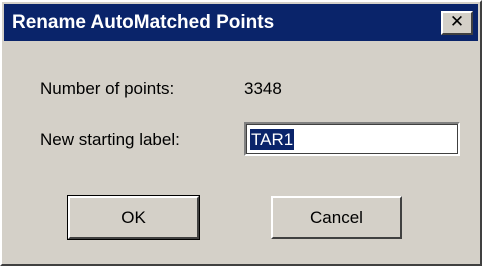  What do you see at coordinates (110, 139) in the screenshot?
I see `starting-label-label: New starting label:` at bounding box center [110, 139].